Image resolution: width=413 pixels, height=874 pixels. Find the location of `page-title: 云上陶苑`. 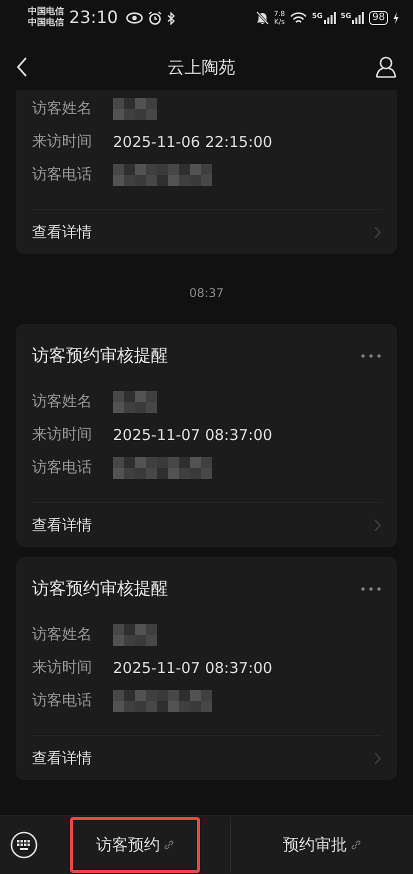

page-title: 云上陶苑 is located at coordinates (202, 67).